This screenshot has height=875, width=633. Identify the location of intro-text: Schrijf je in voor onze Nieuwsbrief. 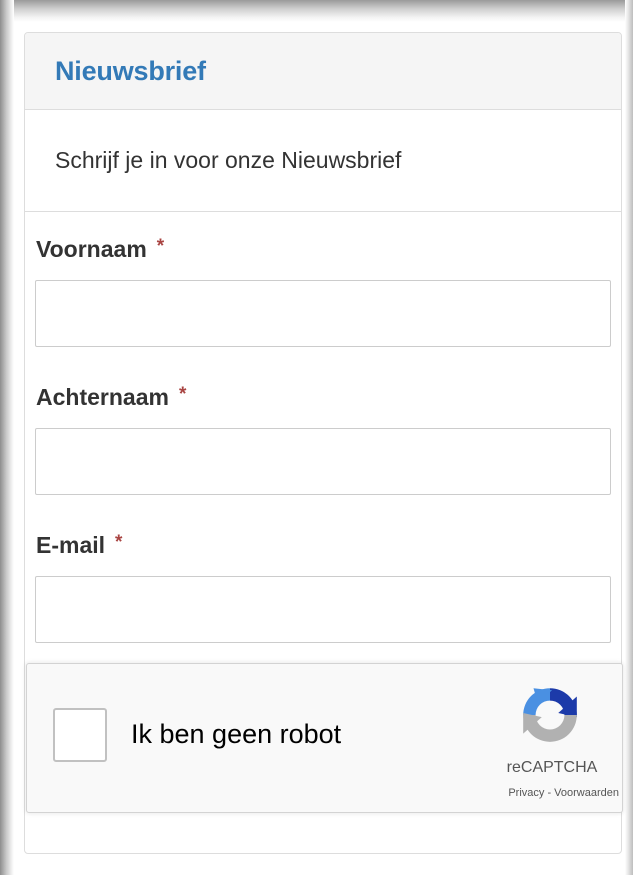
(228, 160).